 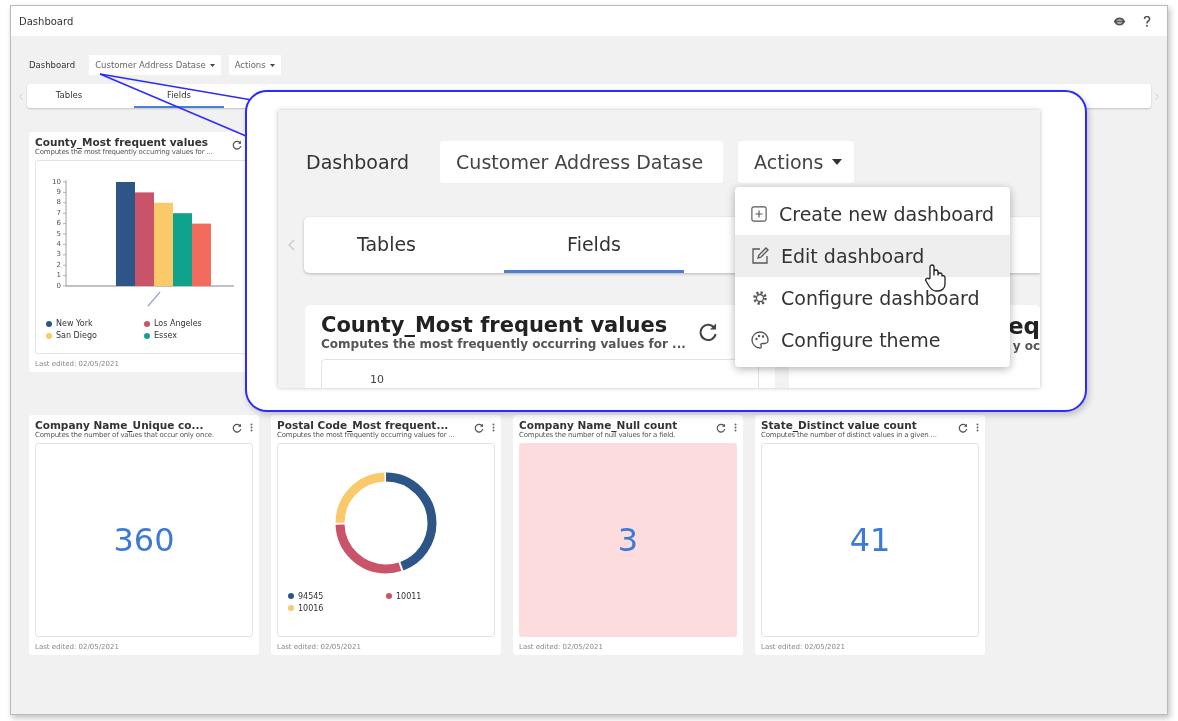 What do you see at coordinates (599, 425) in the screenshot?
I see `widget-title: Company Name_Null count` at bounding box center [599, 425].